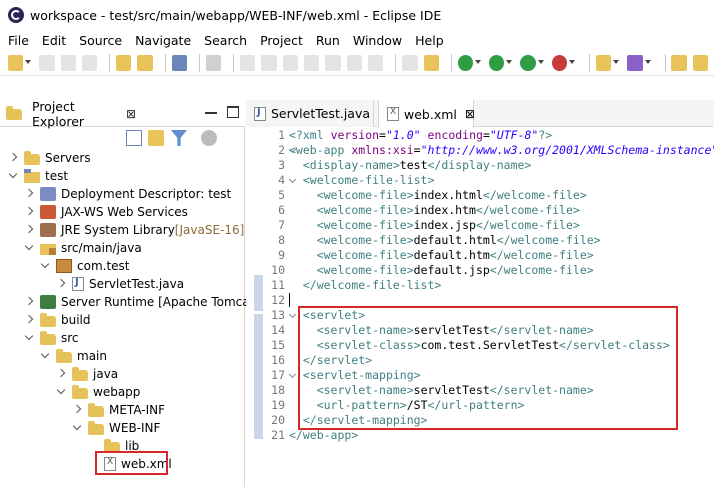 The height and width of the screenshot is (487, 714). Describe the element at coordinates (312, 62) in the screenshot. I see `disconnect-icon` at that location.